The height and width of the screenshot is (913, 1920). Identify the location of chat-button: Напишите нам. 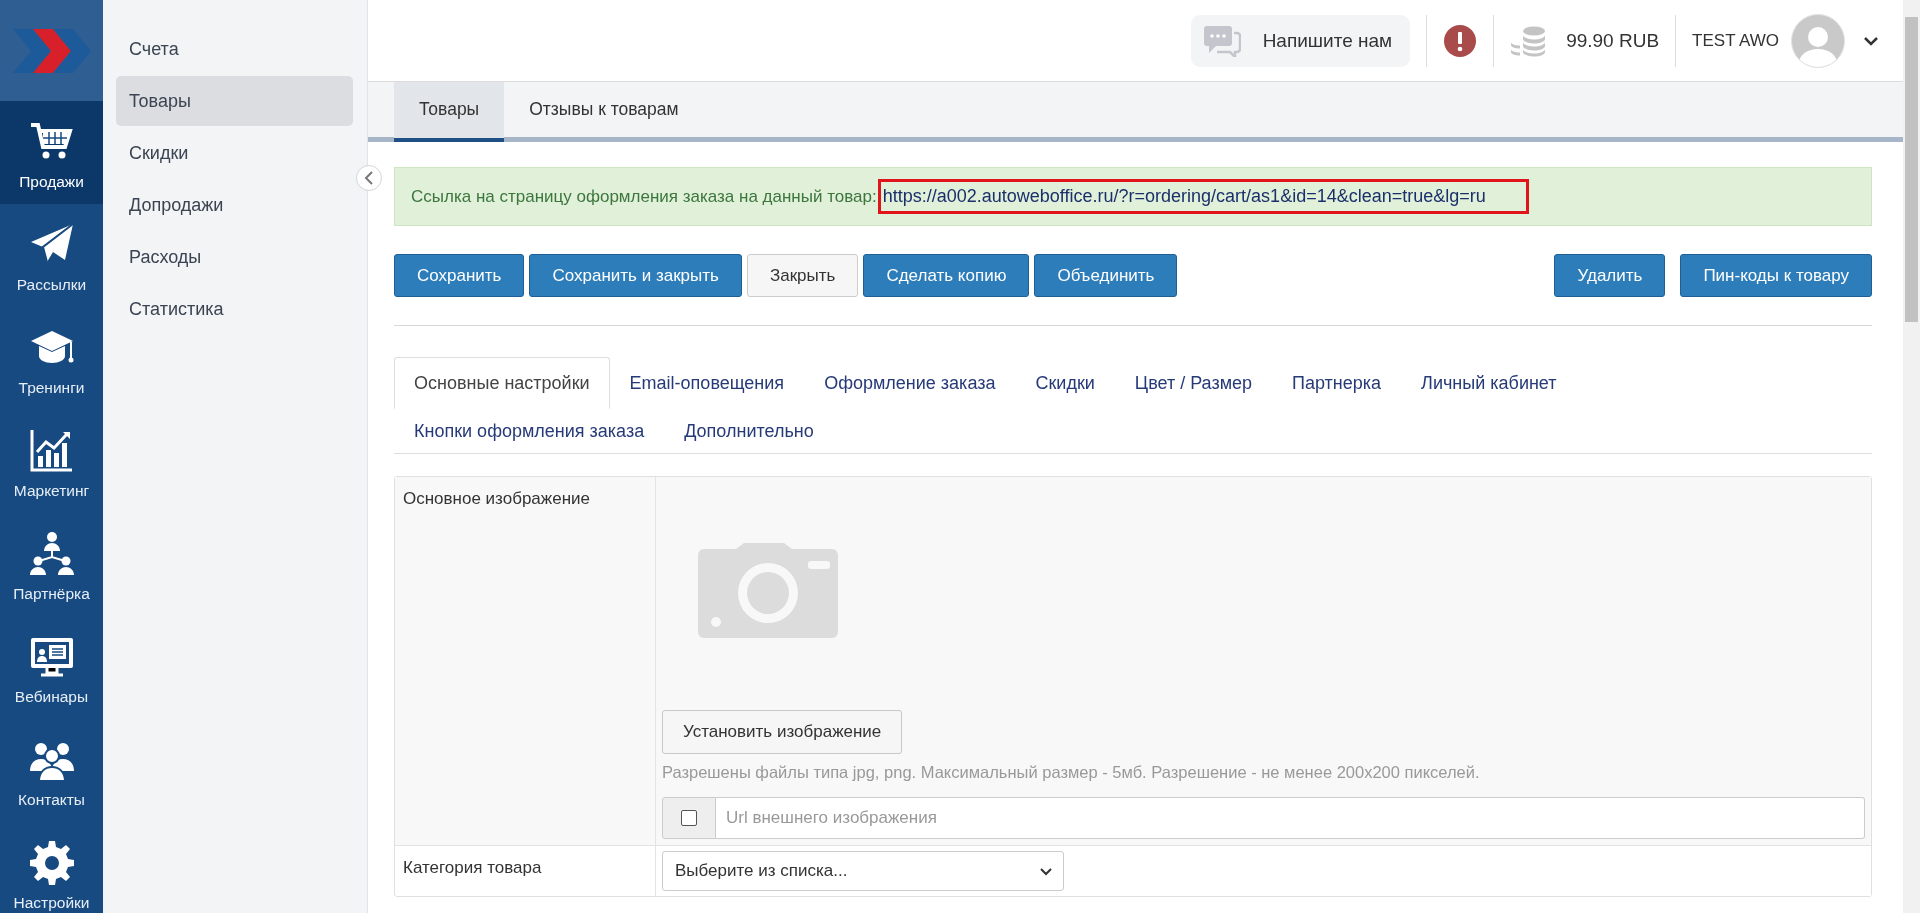
(1300, 40).